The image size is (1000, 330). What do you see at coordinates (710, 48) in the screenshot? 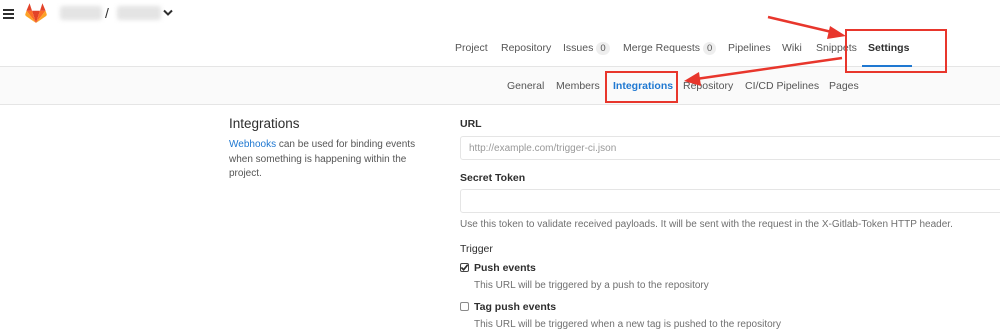
I see `merge-requests-count-badge: 0` at bounding box center [710, 48].